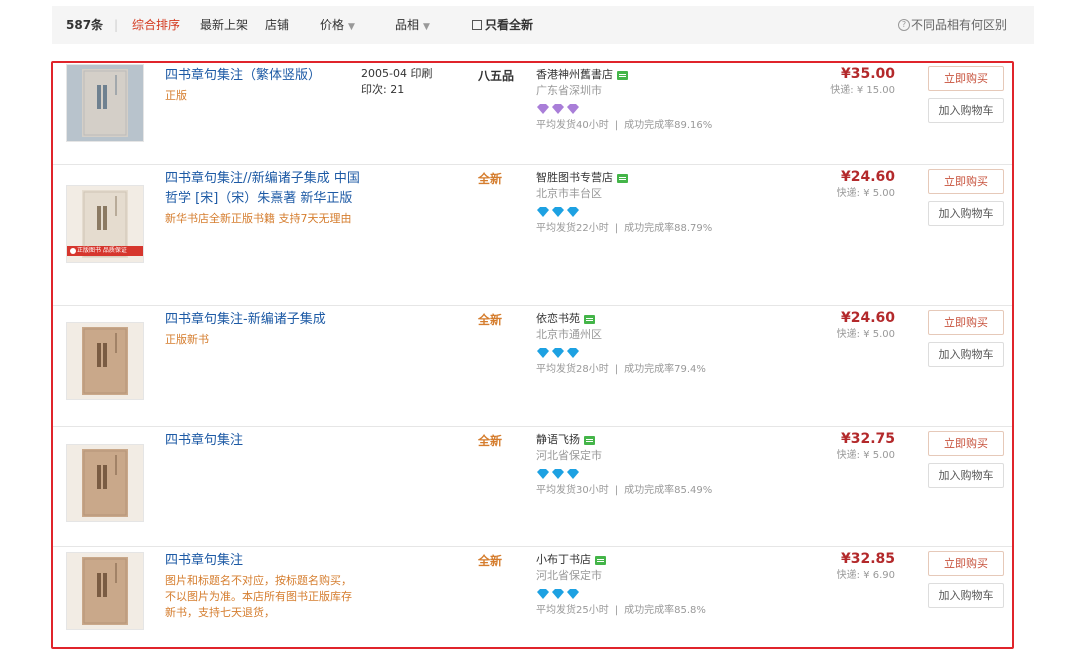 The height and width of the screenshot is (653, 1067). I want to click on item-price: ¥24.60, so click(867, 318).